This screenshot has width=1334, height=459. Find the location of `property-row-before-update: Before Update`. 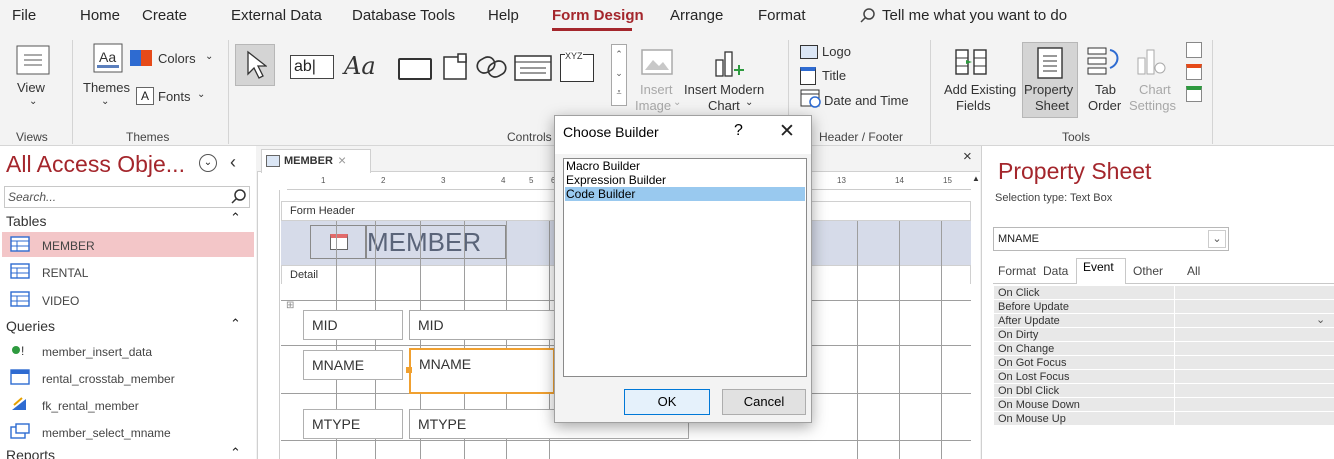

property-row-before-update: Before Update is located at coordinates (1164, 307).